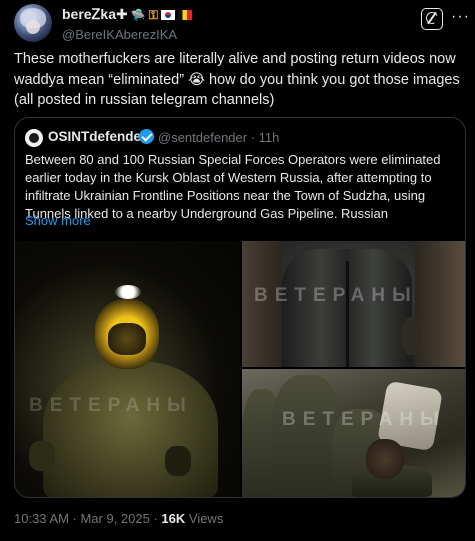  What do you see at coordinates (127, 24) in the screenshot?
I see `author-names: bereᏃka✚ 🛸 ⚿ @BereIKAberezIKA` at bounding box center [127, 24].